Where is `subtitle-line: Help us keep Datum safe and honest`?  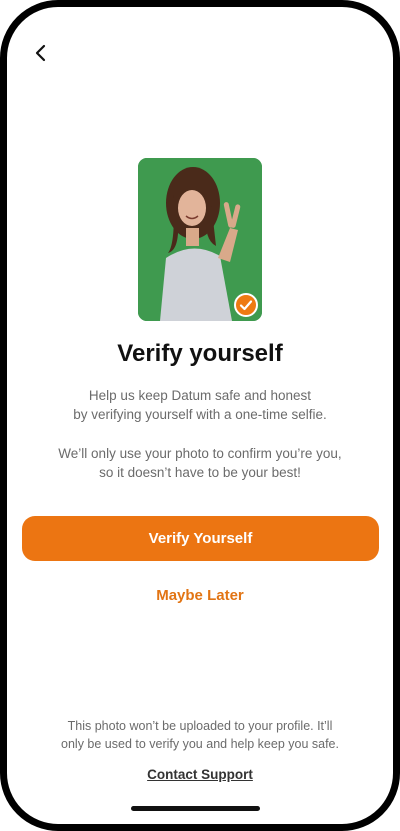 subtitle-line: Help us keep Datum safe and honest is located at coordinates (200, 395).